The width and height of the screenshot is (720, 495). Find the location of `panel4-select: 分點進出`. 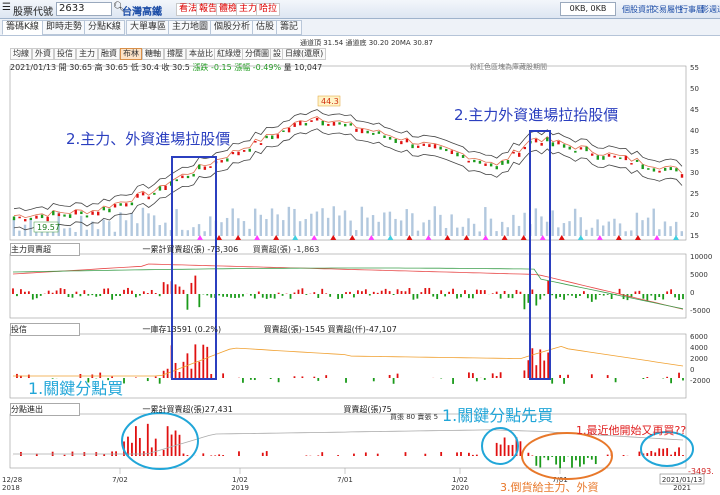

panel4-select: 分點進出 is located at coordinates (45, 409).